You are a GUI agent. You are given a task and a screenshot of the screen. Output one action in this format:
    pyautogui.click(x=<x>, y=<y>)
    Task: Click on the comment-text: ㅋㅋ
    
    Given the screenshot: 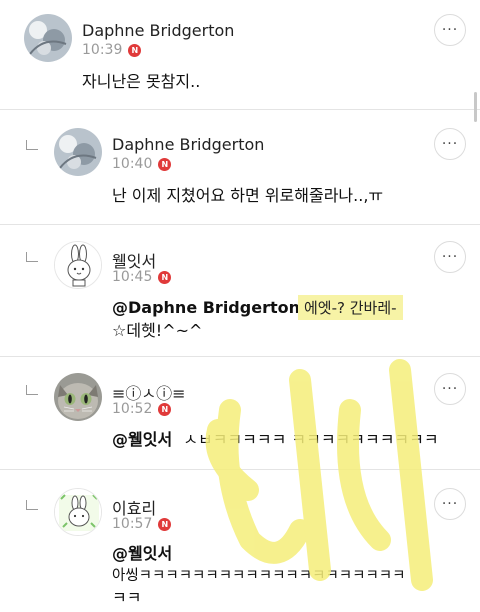 What is the action you would take?
    pyautogui.click(x=127, y=597)
    